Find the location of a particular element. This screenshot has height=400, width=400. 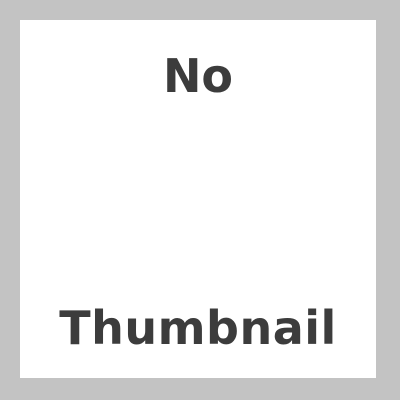

placeholder-text-thumbnail: Thumbnail is located at coordinates (198, 328).